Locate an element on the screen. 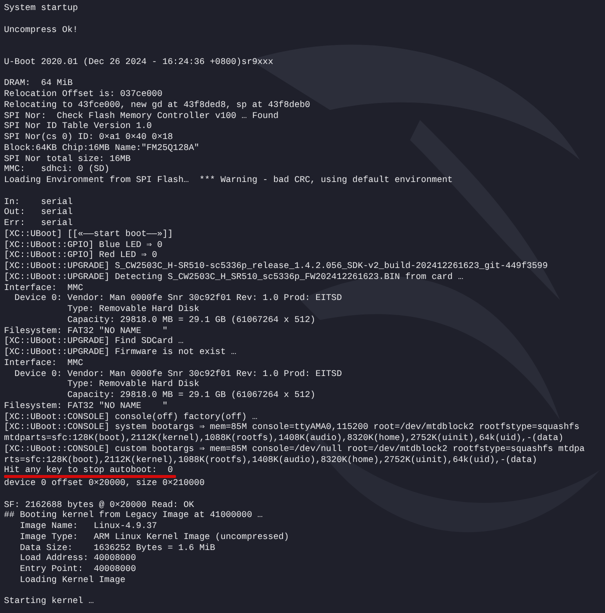  terminal-line: Loading Environment from SPI Flash… *** Warning - bad CRC, using default environment is located at coordinates (228, 180).